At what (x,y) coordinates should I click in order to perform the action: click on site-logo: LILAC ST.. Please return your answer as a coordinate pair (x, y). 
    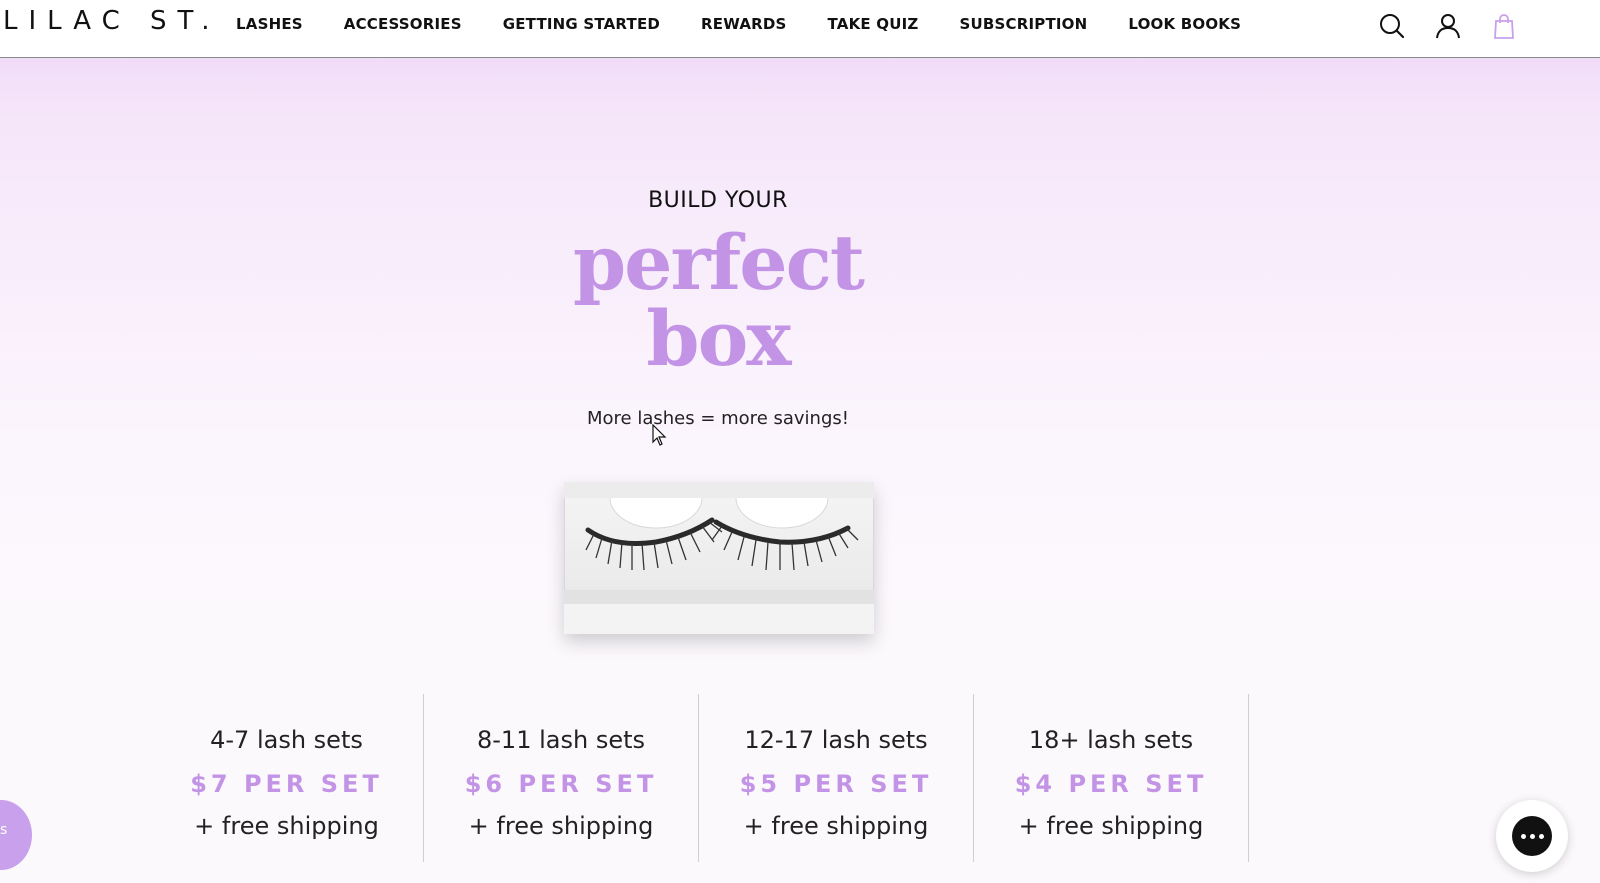
    Looking at the image, I should click on (112, 21).